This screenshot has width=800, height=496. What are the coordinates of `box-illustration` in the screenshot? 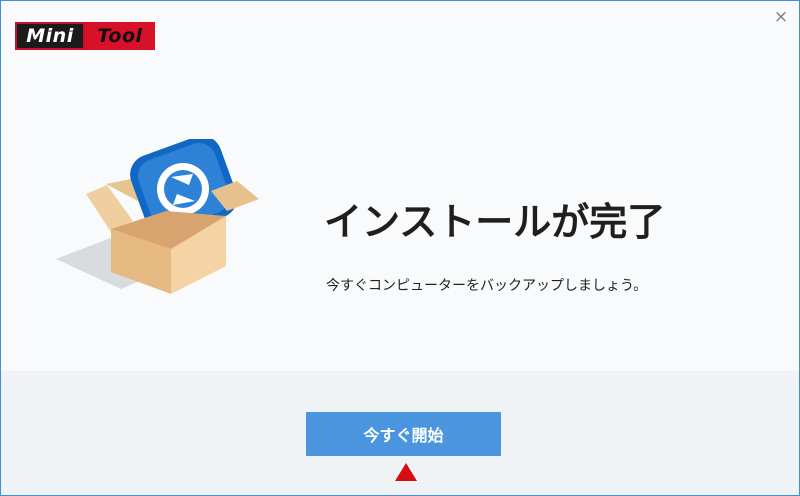 It's located at (156, 217).